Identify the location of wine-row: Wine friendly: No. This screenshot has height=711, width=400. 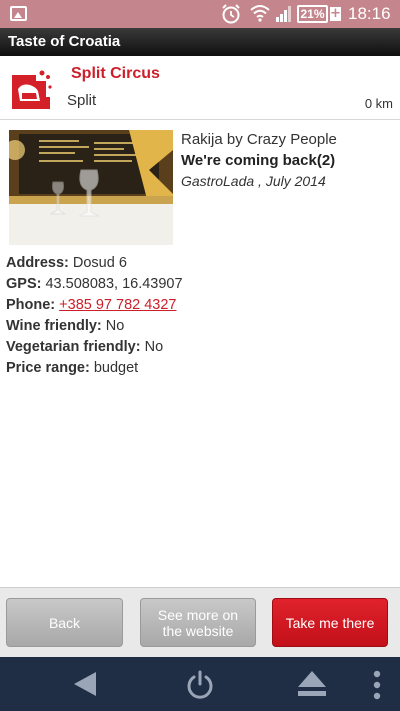
(94, 326).